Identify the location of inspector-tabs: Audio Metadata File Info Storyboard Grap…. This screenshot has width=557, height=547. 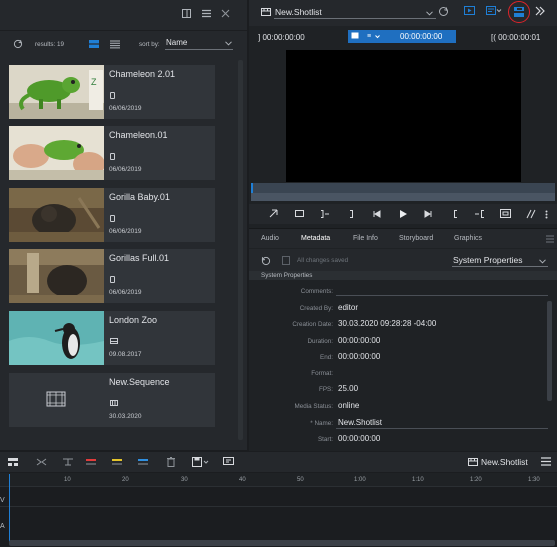
(403, 238).